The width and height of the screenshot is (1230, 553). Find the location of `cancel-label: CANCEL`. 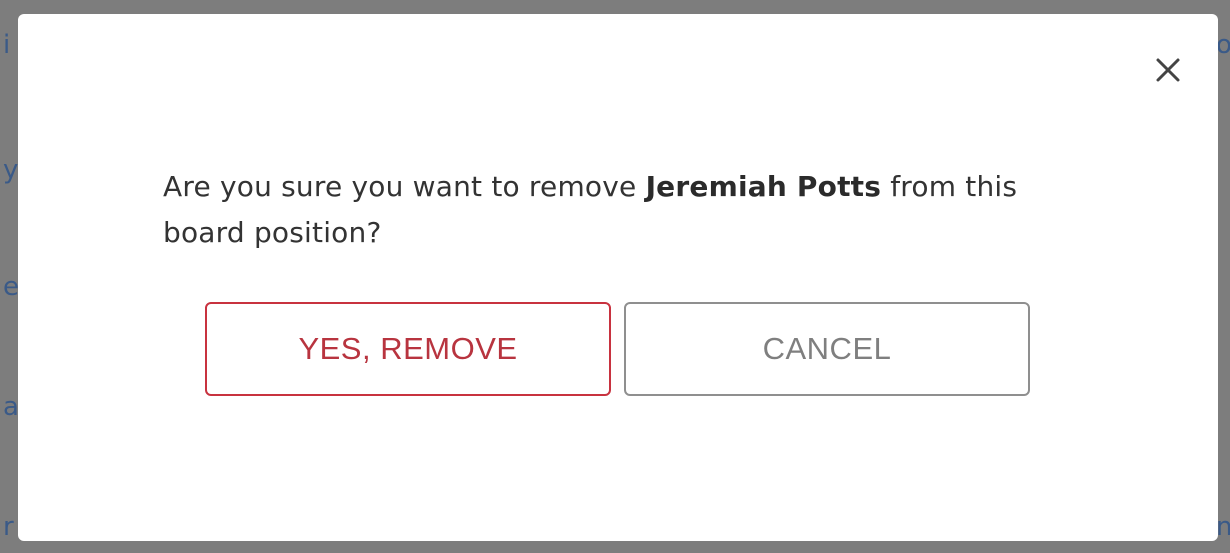

cancel-label: CANCEL is located at coordinates (827, 348).